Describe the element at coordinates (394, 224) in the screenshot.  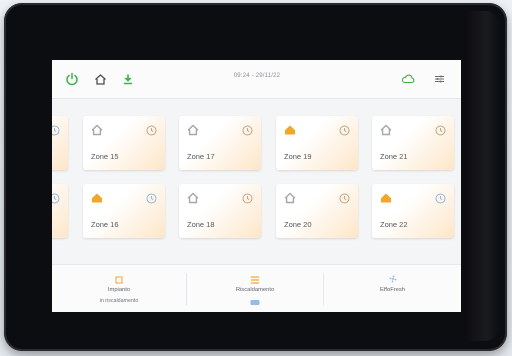
I see `zone-name: Zone 22` at that location.